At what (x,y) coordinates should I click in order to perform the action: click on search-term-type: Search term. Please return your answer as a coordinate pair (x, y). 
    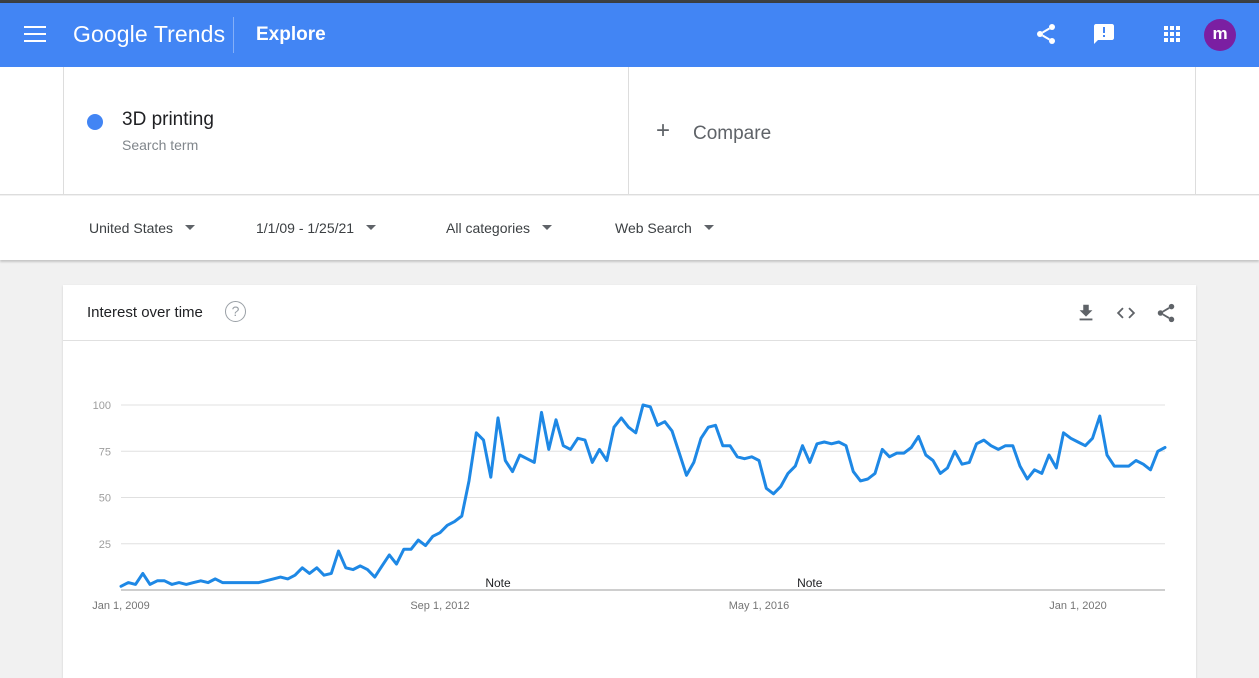
    Looking at the image, I should click on (160, 145).